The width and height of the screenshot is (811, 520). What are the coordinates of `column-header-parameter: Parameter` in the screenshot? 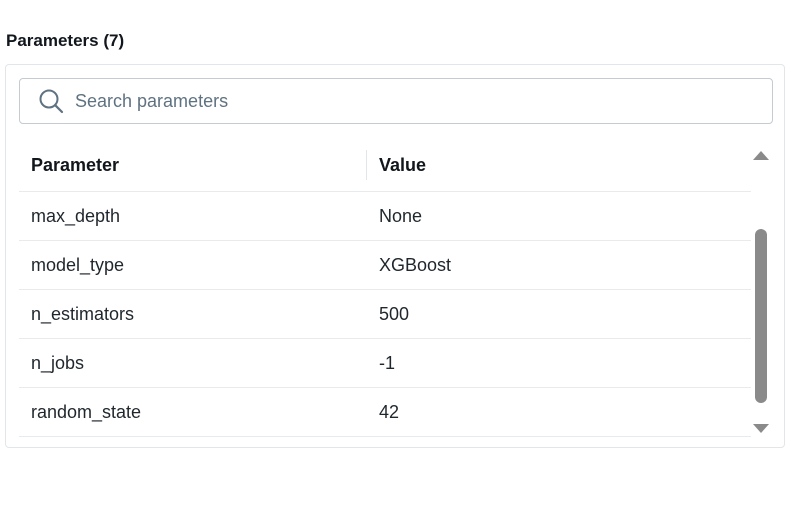 It's located at (192, 165).